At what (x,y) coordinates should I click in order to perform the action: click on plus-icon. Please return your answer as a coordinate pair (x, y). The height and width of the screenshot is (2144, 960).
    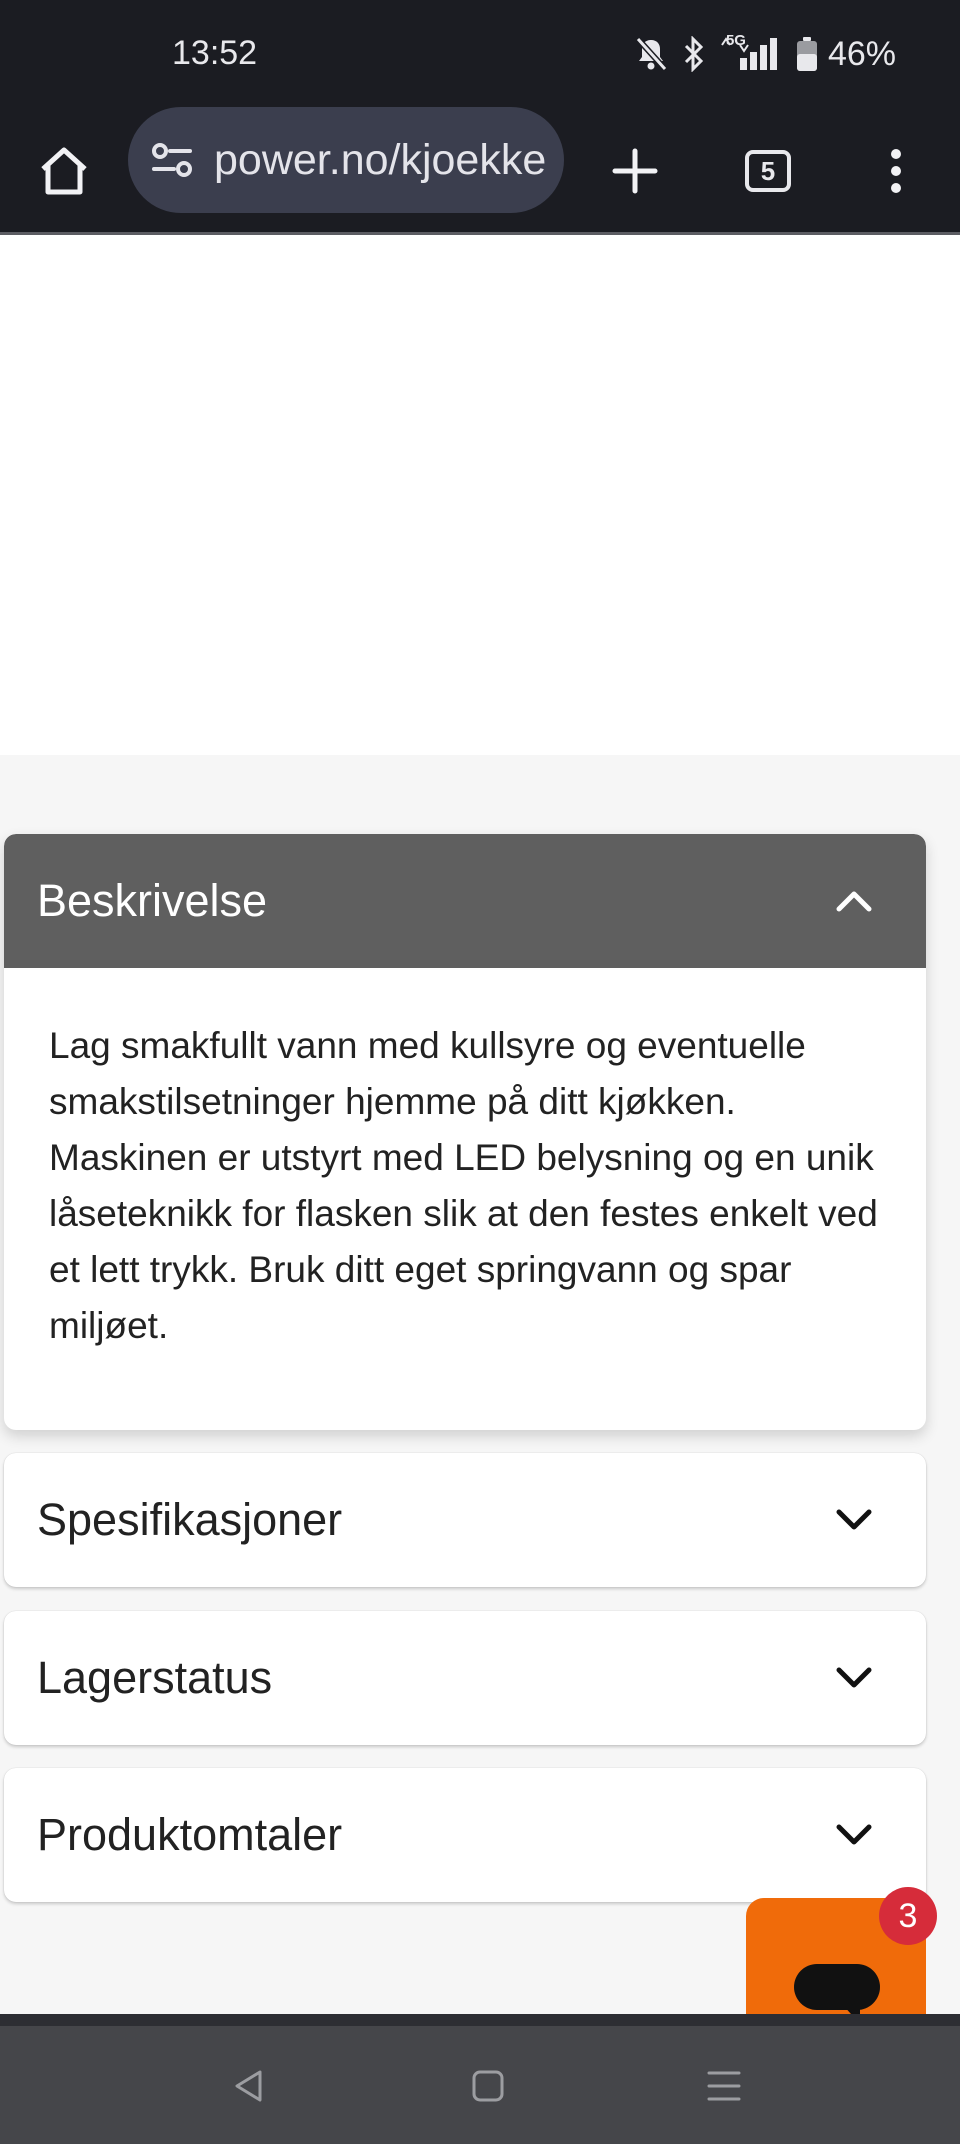
    Looking at the image, I should click on (635, 171).